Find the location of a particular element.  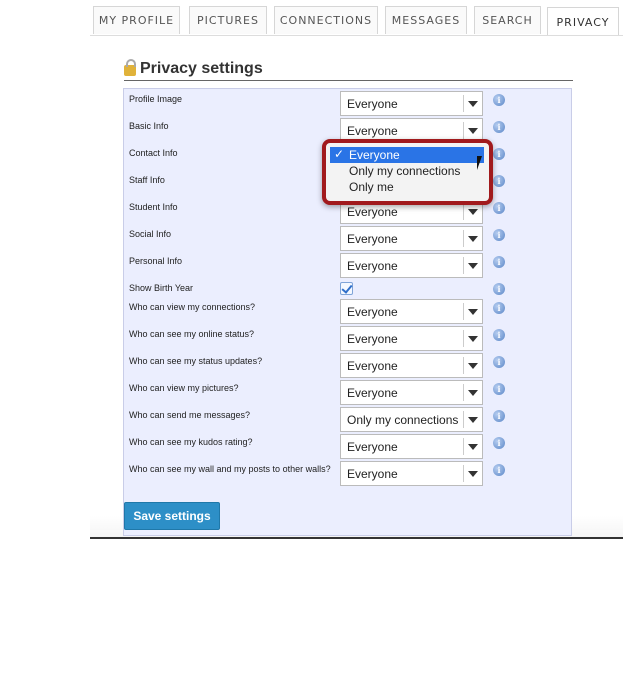

select-send-messages: Only my connections is located at coordinates (411, 419).